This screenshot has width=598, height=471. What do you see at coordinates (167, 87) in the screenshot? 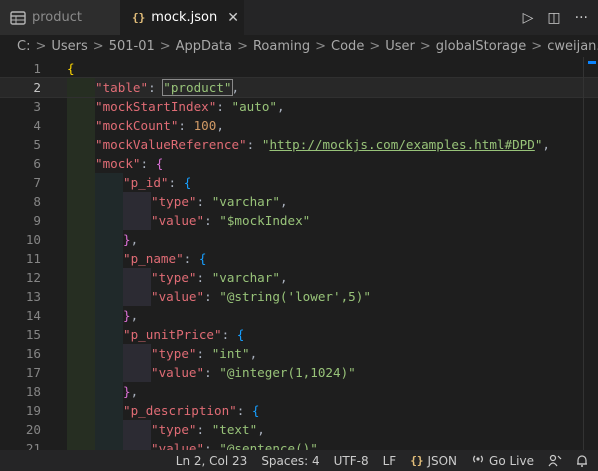
I see `code-text: "table": "product",` at bounding box center [167, 87].